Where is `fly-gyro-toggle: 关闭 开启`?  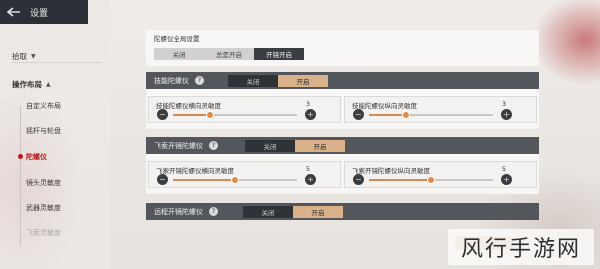 fly-gyro-toggle: 关闭 开启 is located at coordinates (295, 146).